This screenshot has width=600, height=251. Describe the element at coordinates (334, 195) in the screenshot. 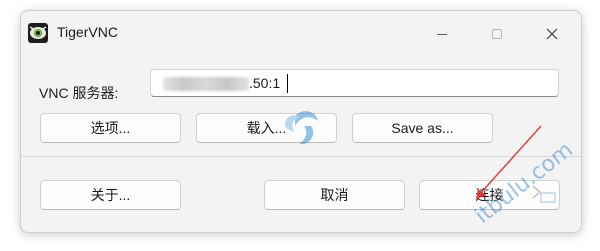

I see `cancel-button: 取消` at that location.